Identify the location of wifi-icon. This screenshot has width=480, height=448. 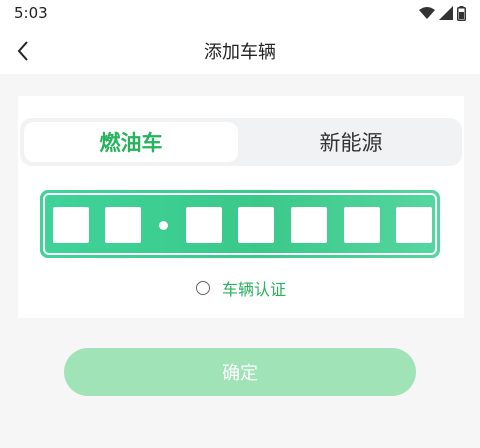
(427, 13).